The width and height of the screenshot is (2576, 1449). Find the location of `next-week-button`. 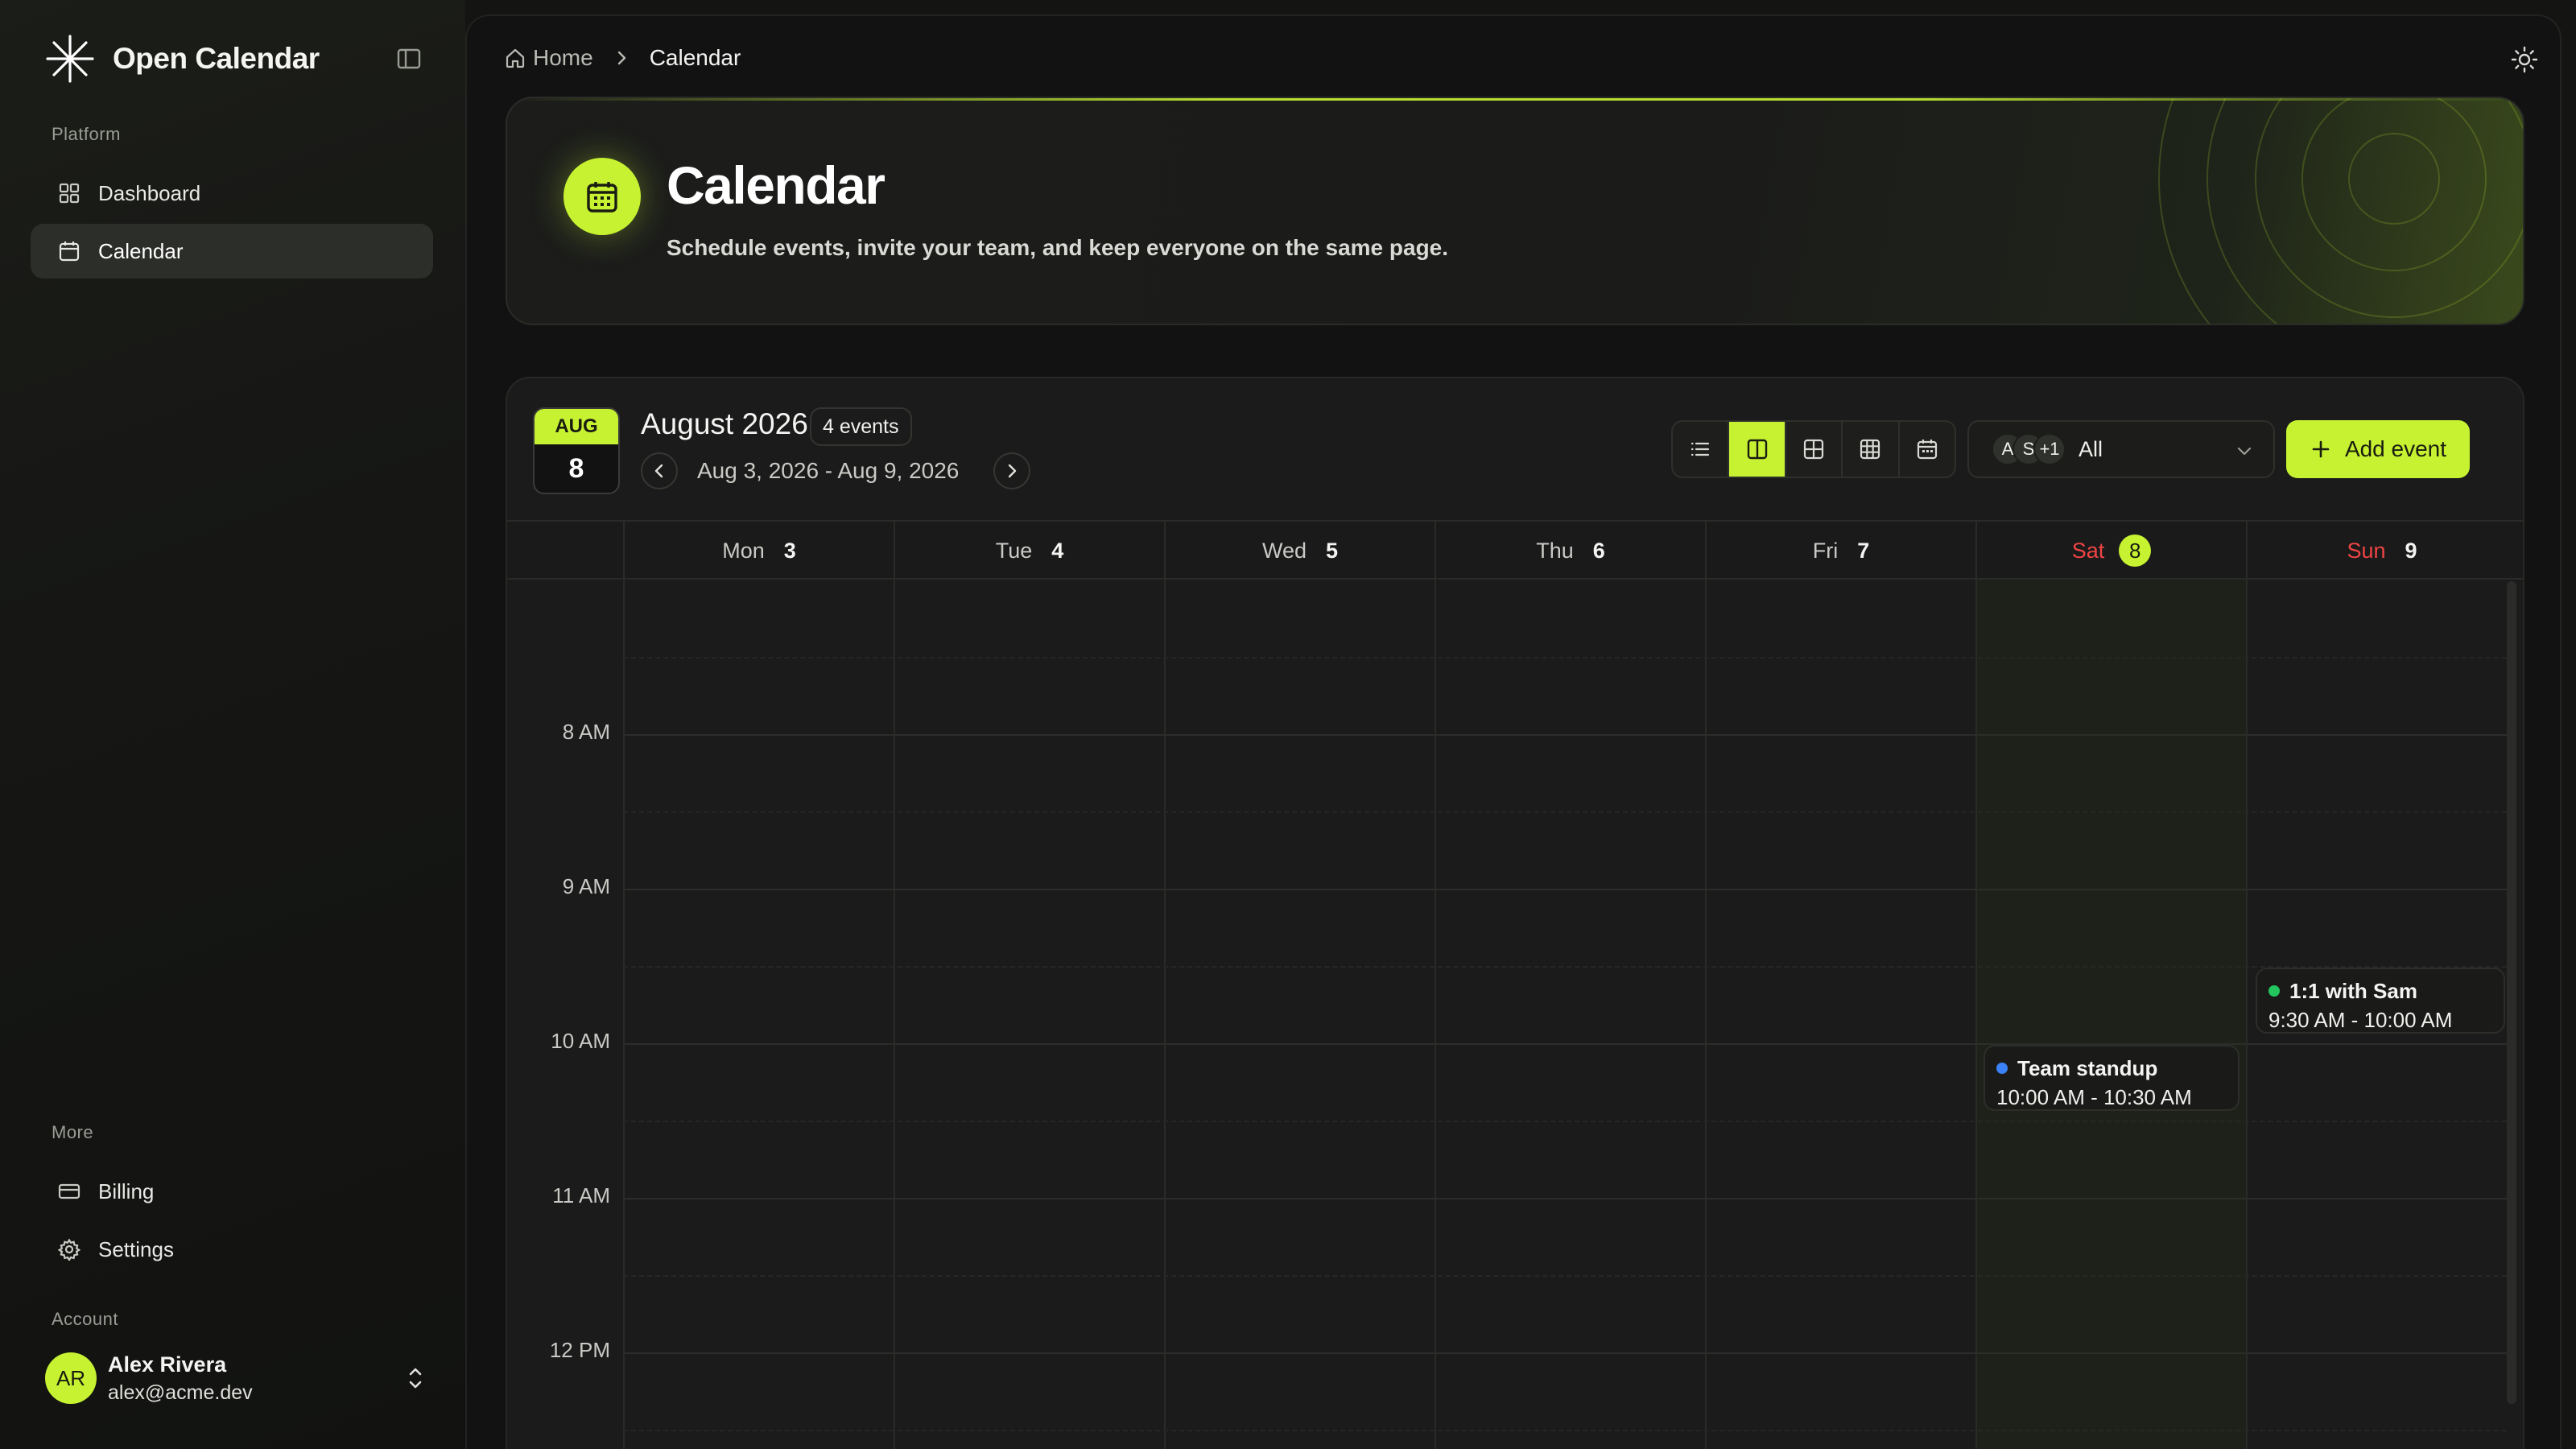

next-week-button is located at coordinates (1011, 470).